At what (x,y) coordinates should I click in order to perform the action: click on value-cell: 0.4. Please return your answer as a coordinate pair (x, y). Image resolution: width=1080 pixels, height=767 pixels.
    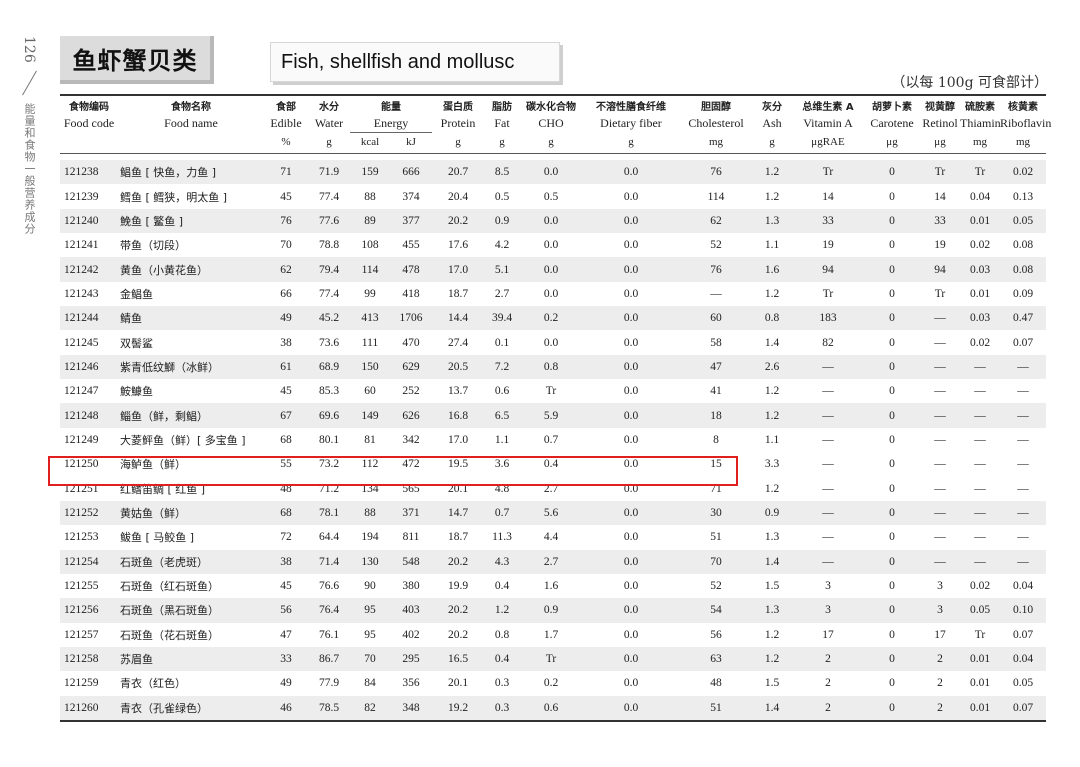
    Looking at the image, I should click on (502, 659).